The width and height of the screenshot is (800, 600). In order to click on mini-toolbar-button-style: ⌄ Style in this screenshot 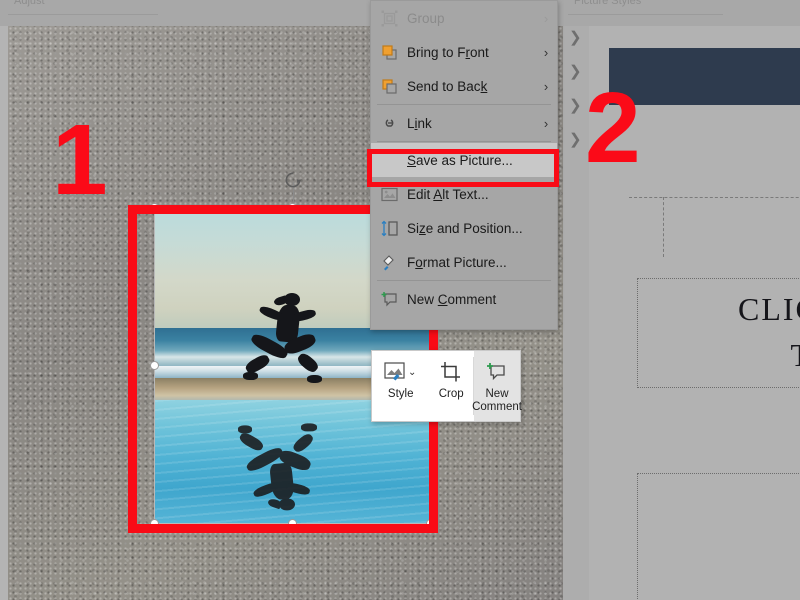, I will do `click(400, 386)`.